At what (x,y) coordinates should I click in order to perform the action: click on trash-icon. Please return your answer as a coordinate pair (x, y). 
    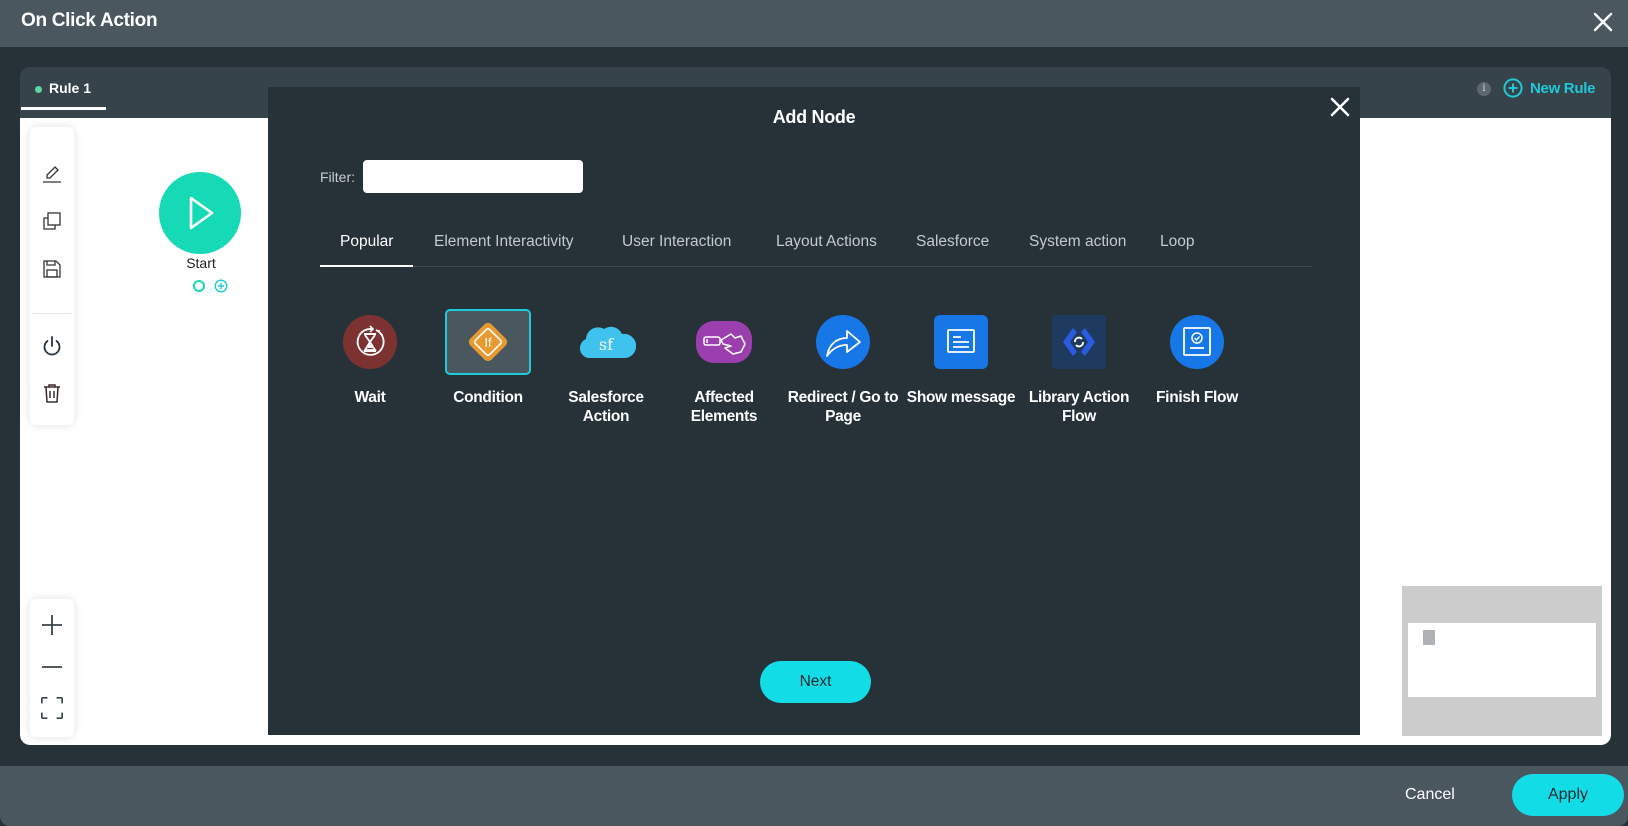
    Looking at the image, I should click on (52, 393).